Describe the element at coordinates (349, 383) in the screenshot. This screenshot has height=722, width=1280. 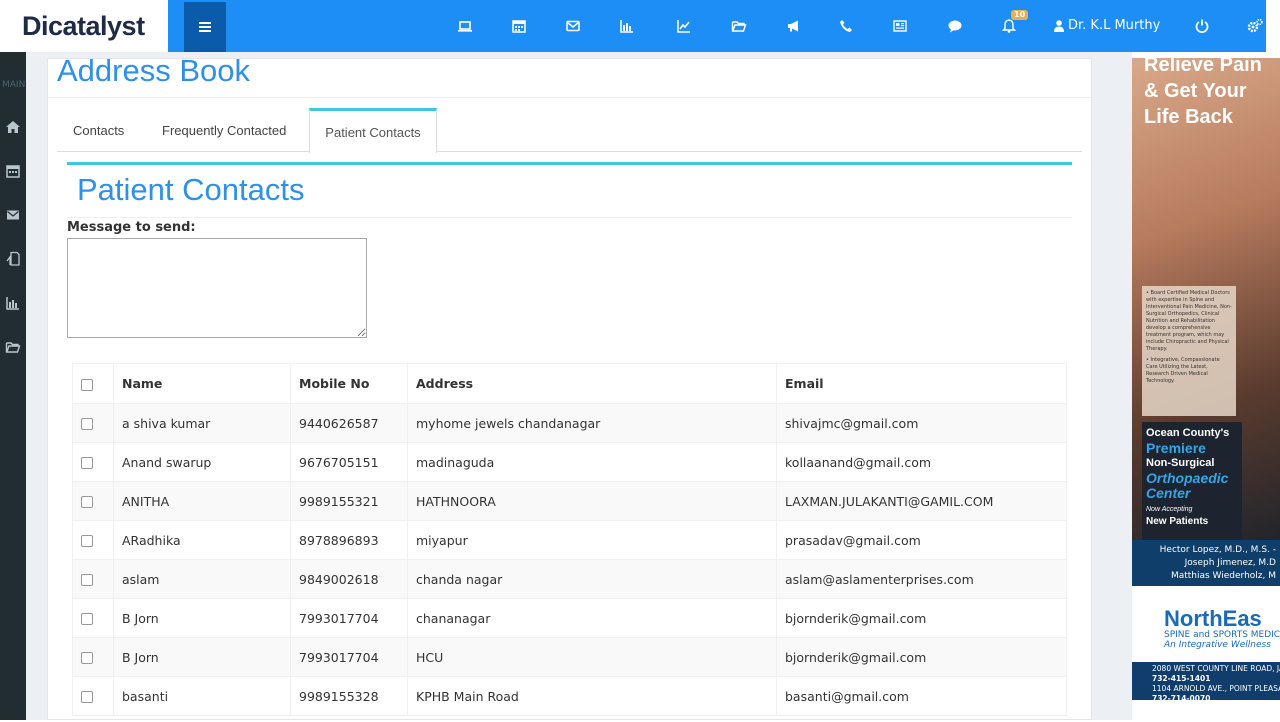
I see `column-header-mobile: Mobile No` at that location.